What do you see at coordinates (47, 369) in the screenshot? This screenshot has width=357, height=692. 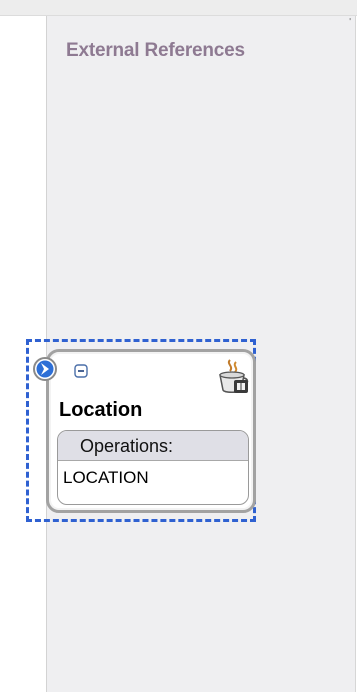 I see `service-port-arrow-icon` at bounding box center [47, 369].